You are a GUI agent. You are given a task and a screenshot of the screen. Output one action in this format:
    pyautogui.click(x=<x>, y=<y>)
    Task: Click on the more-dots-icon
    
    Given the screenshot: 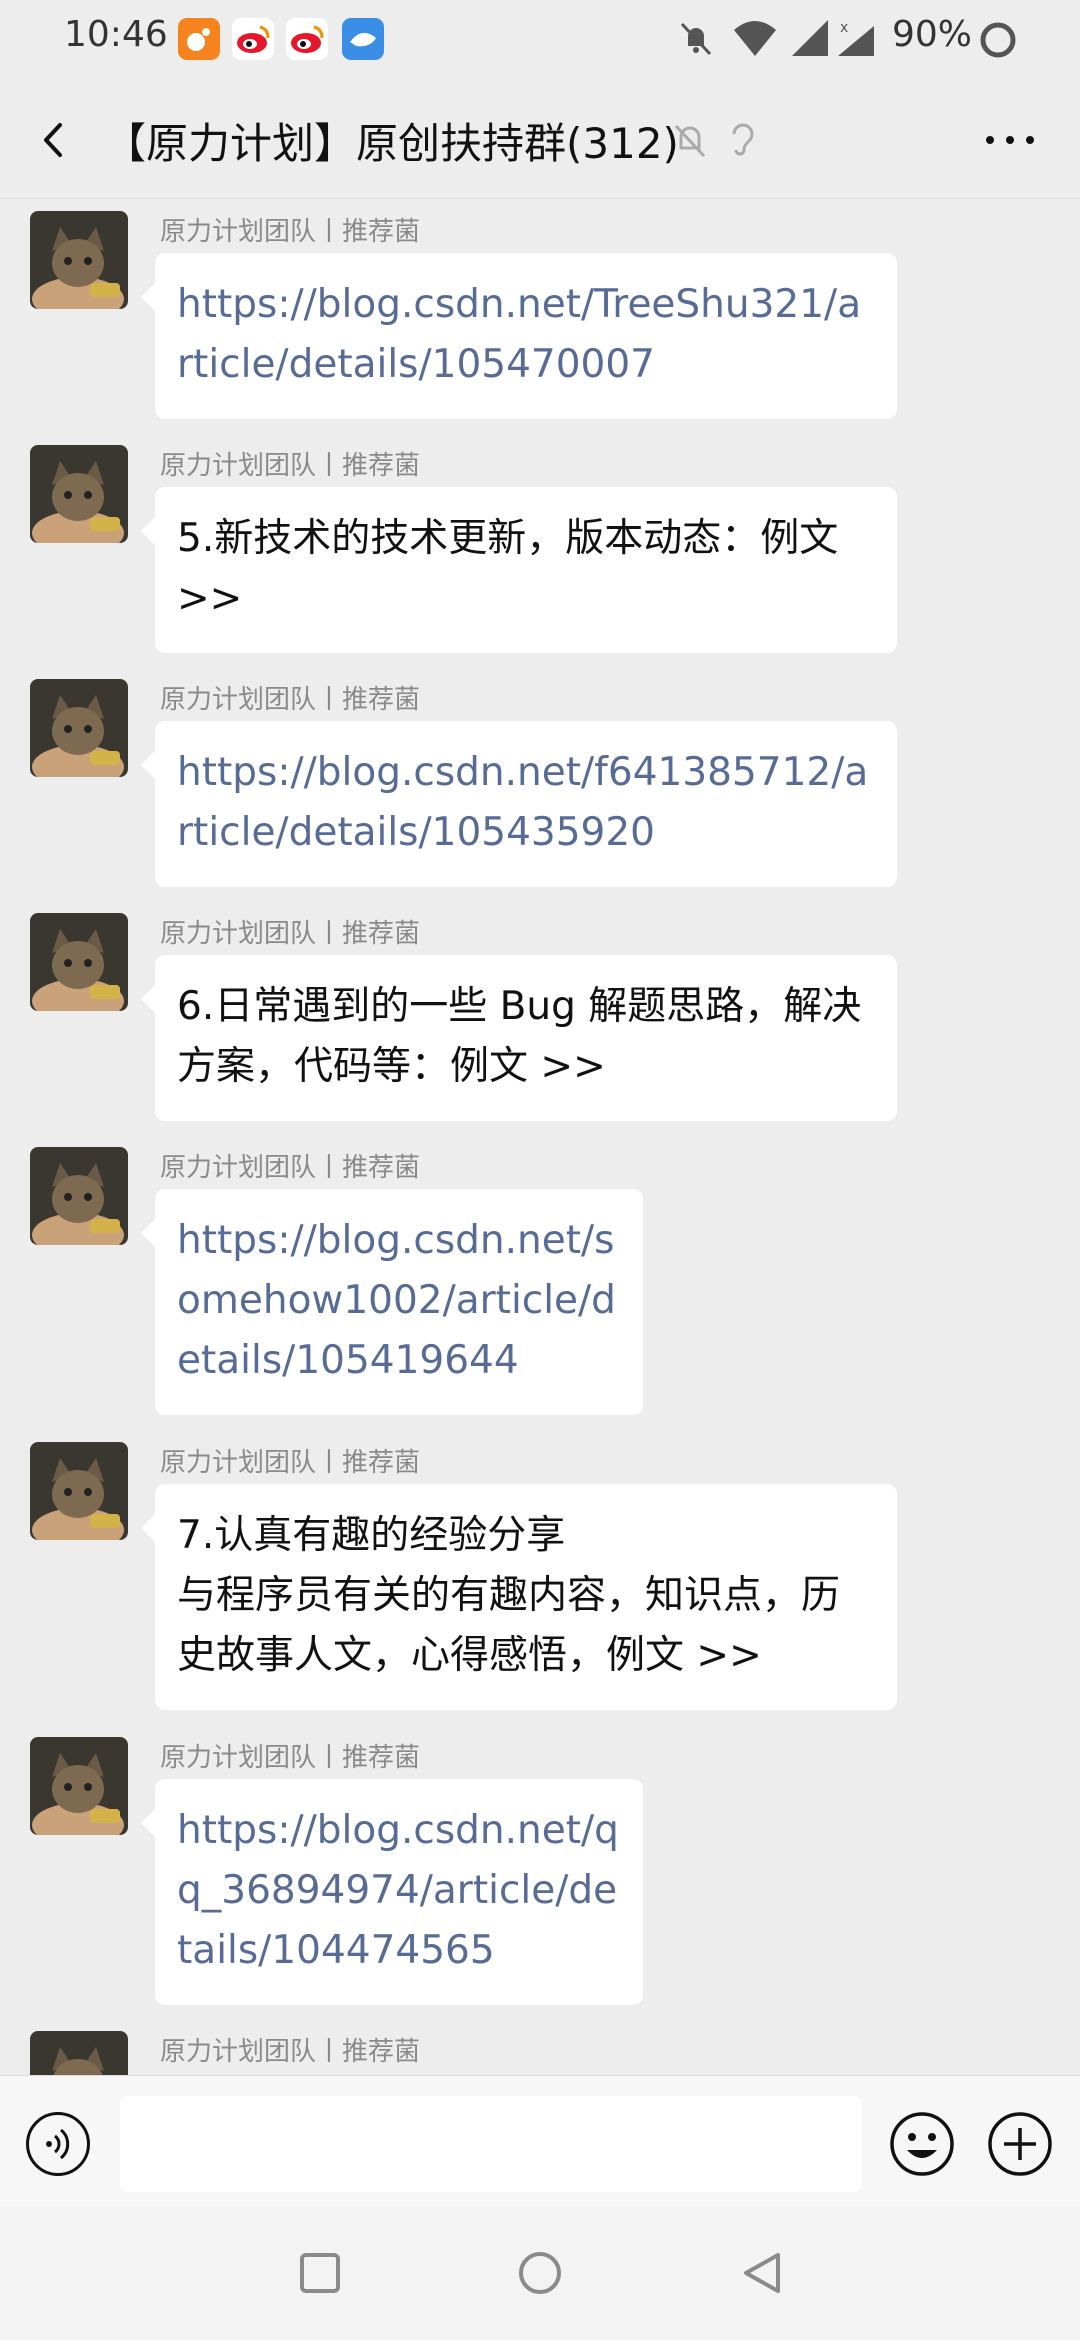 What is the action you would take?
    pyautogui.click(x=1010, y=140)
    